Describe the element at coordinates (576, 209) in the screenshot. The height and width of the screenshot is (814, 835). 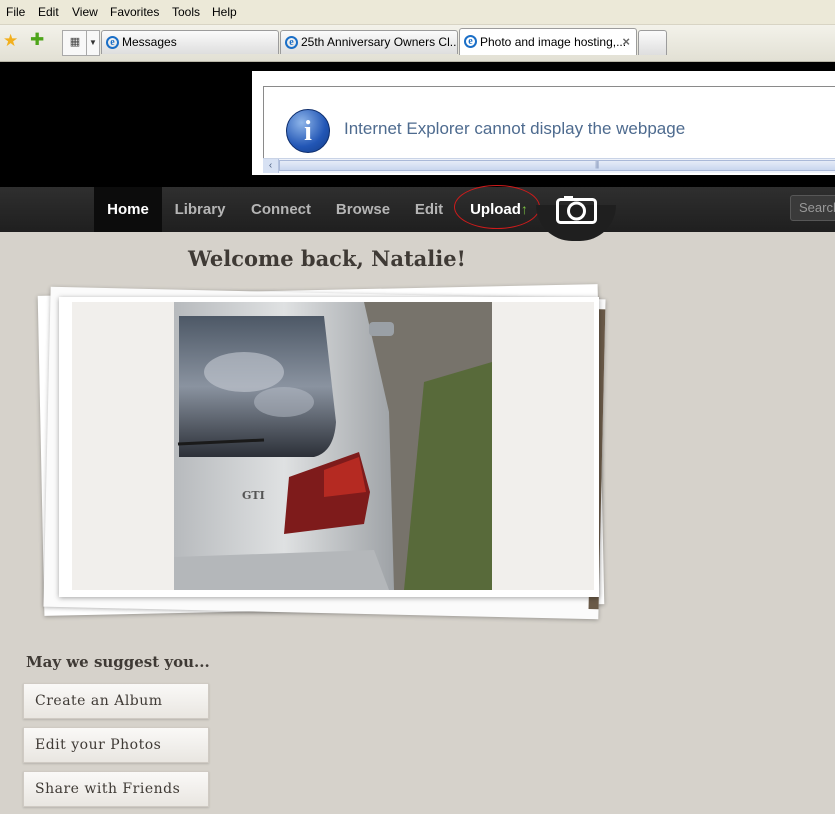
I see `camera-icon` at that location.